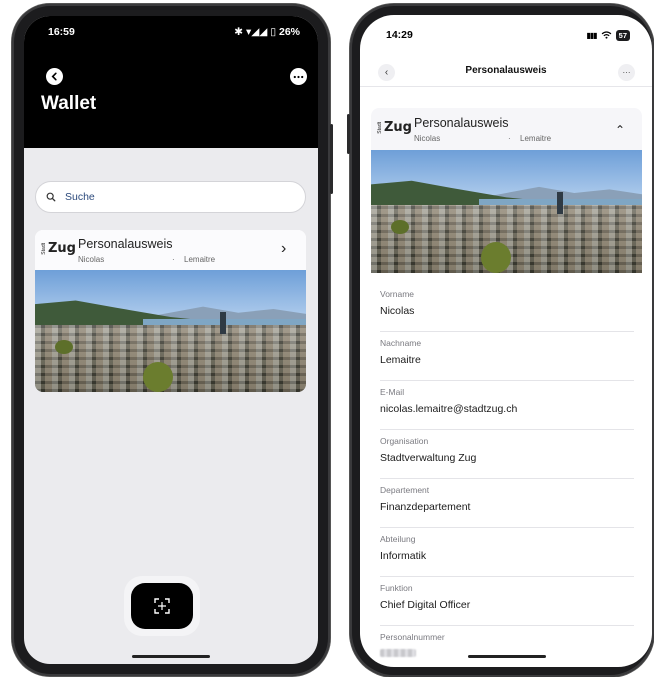 Image resolution: width=654 pixels, height=677 pixels. What do you see at coordinates (401, 343) in the screenshot?
I see `field-label: Nachname` at bounding box center [401, 343].